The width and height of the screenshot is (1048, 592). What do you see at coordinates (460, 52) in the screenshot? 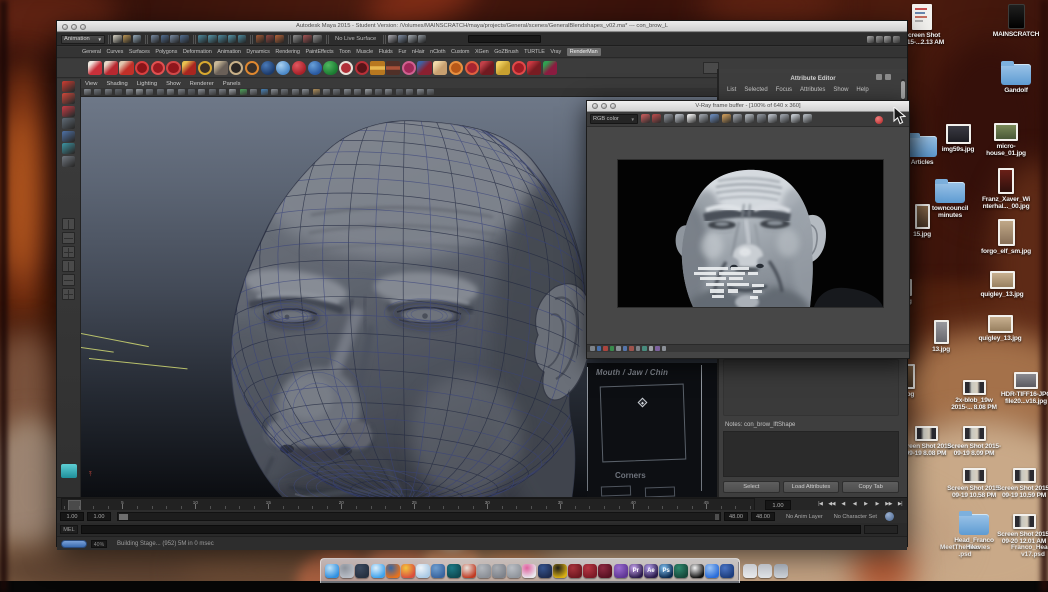
I see `shelf-tab: Custom` at bounding box center [460, 52].